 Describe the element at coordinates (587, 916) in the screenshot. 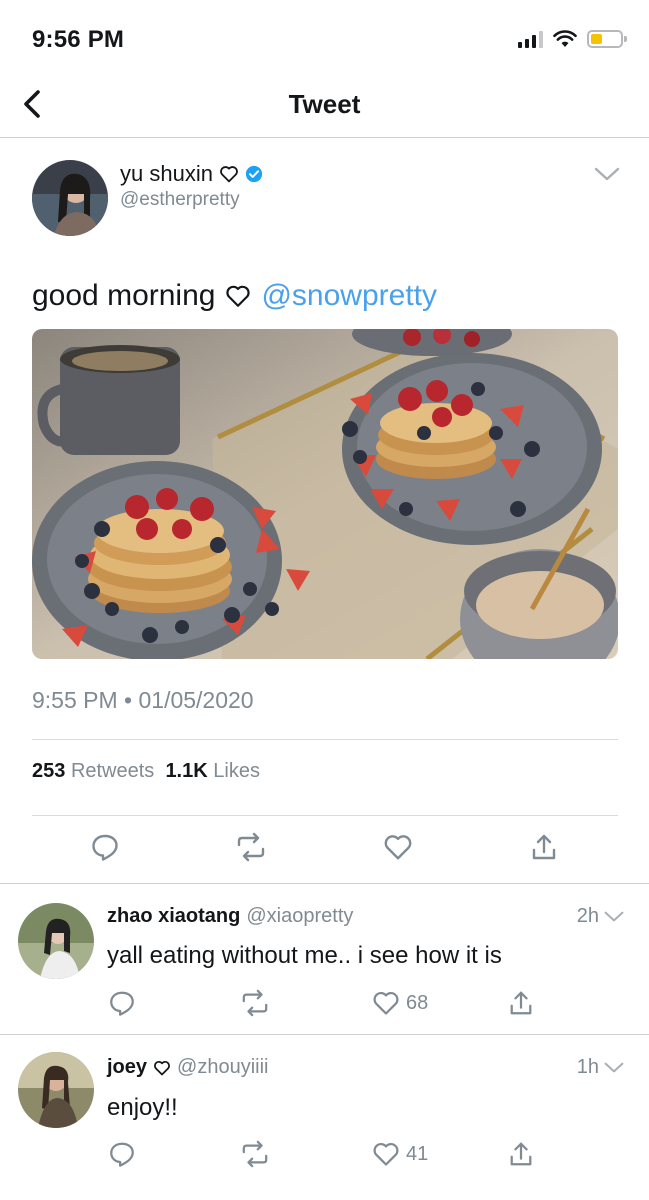

I see `reply-age: 2h` at that location.